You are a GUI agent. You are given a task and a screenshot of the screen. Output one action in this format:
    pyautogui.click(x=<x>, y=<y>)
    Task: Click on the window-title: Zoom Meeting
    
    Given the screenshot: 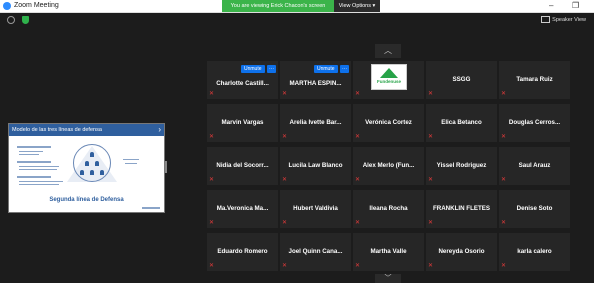 What is the action you would take?
    pyautogui.click(x=36, y=5)
    